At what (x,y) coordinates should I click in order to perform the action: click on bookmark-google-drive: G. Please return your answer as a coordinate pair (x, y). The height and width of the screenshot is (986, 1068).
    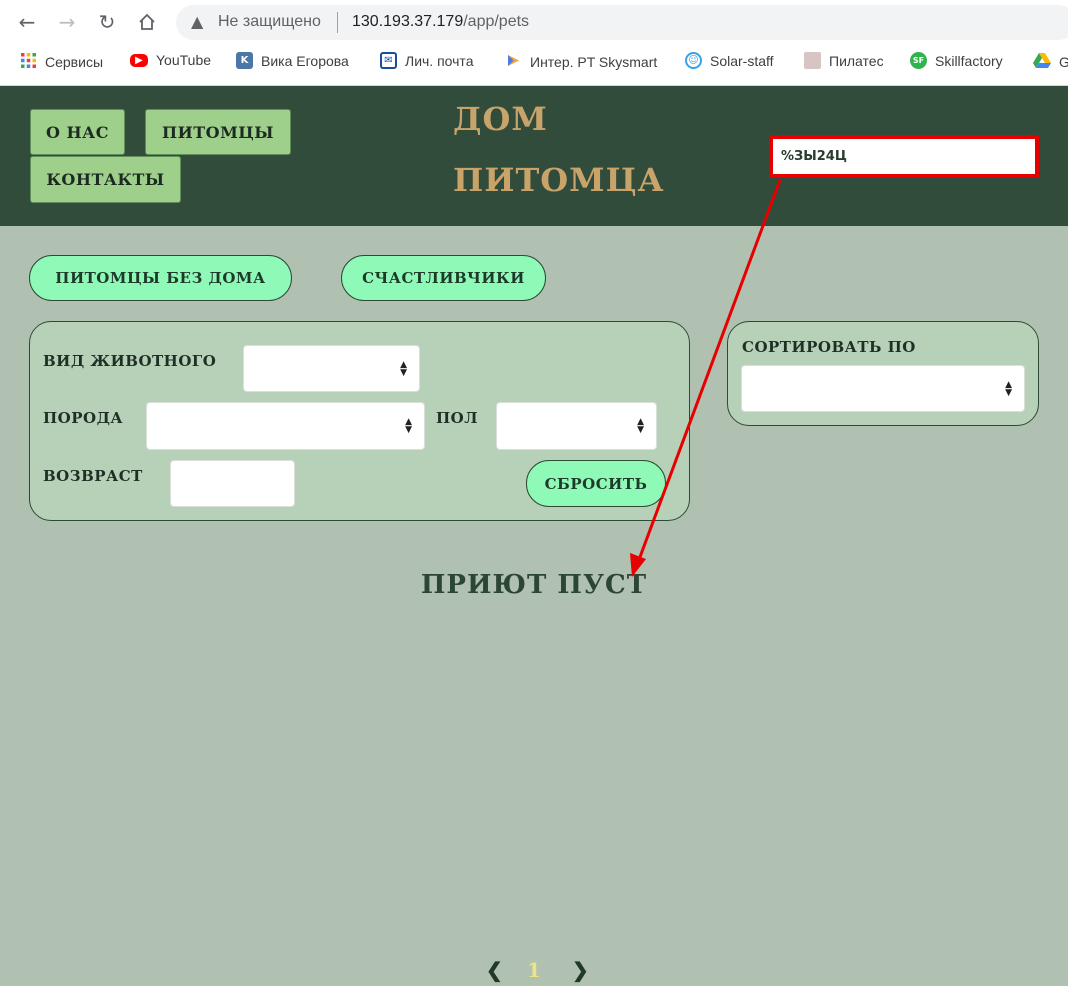
    Looking at the image, I should click on (1050, 61).